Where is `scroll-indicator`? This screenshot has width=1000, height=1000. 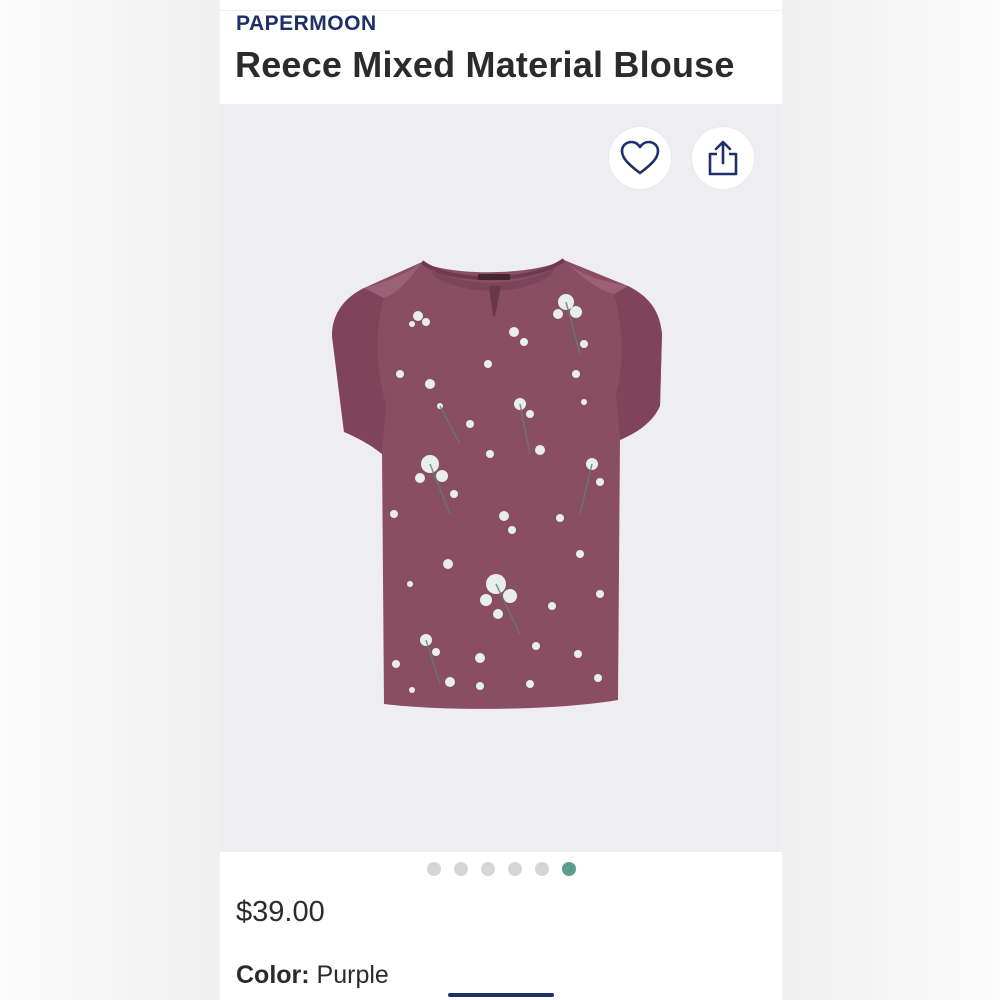 scroll-indicator is located at coordinates (501, 995).